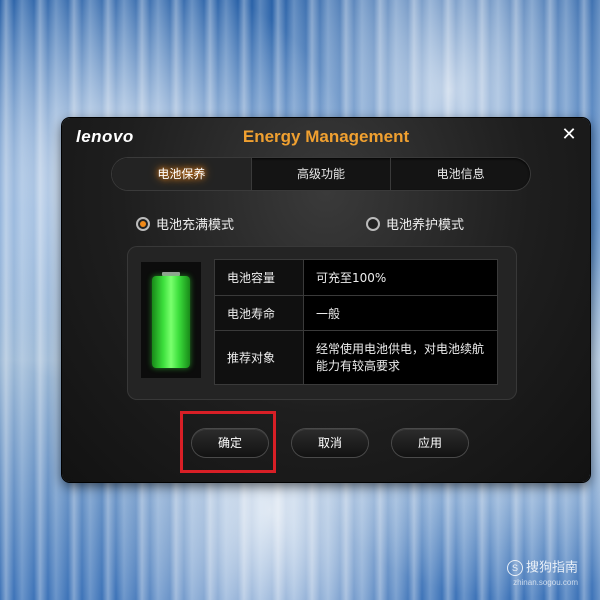 This screenshot has width=600, height=600. What do you see at coordinates (182, 174) in the screenshot?
I see `tab-battery-maintenance: 电池保养` at bounding box center [182, 174].